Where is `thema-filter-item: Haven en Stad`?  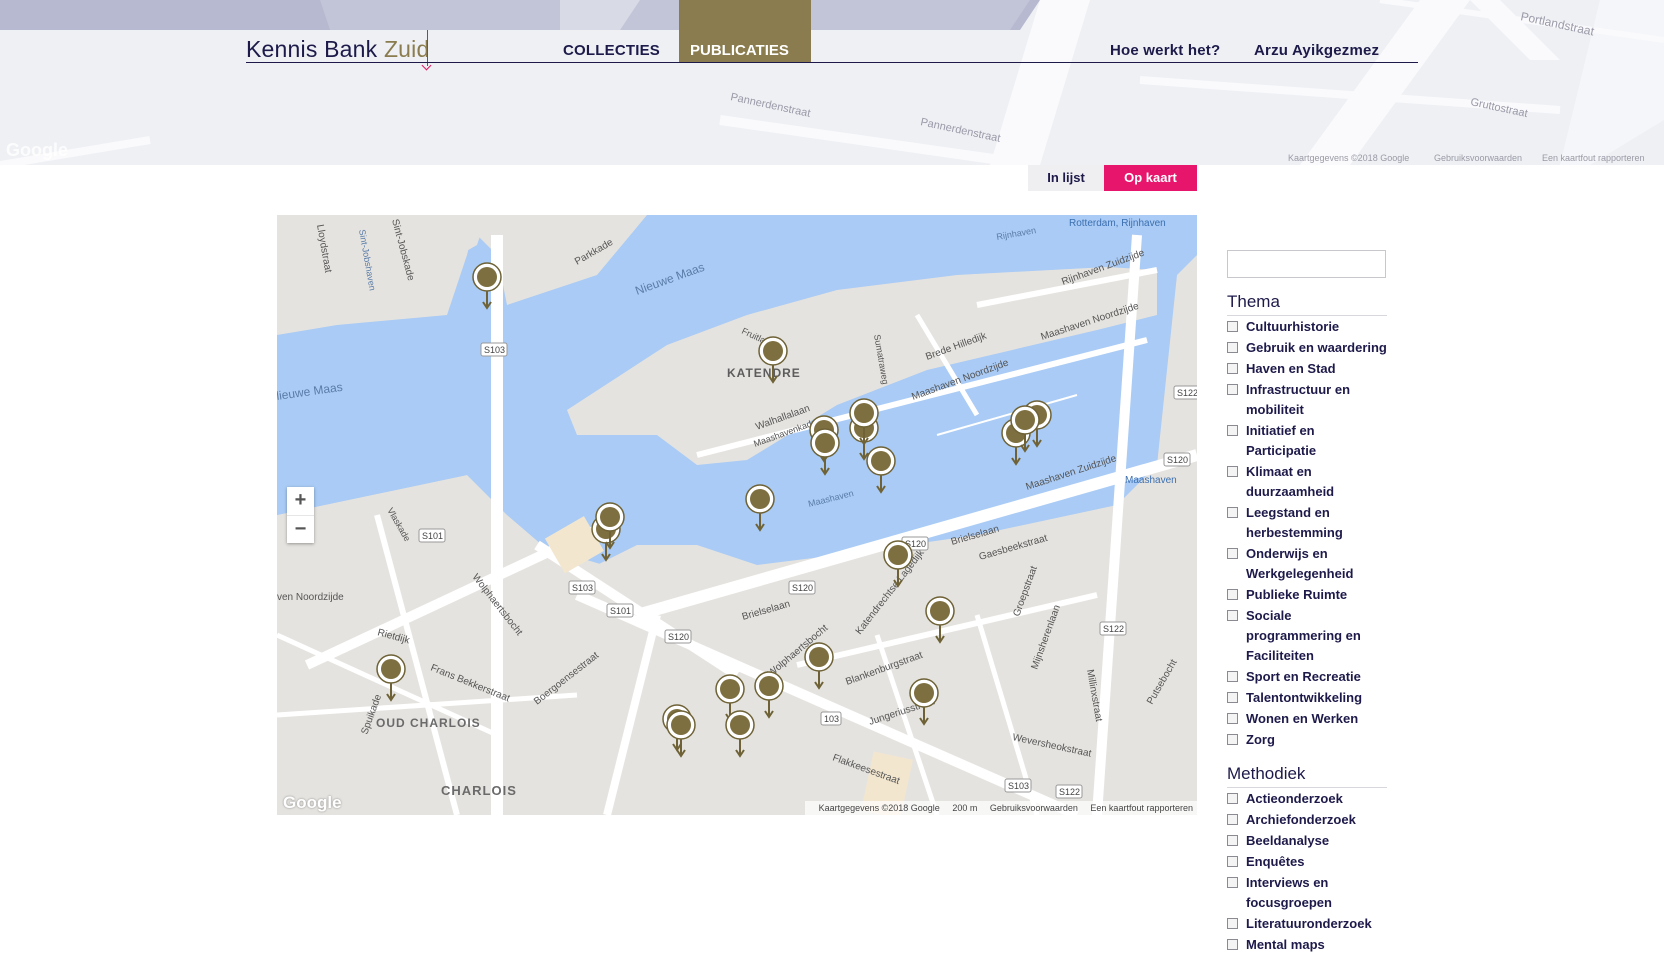
thema-filter-item: Haven en Stad is located at coordinates (1307, 369).